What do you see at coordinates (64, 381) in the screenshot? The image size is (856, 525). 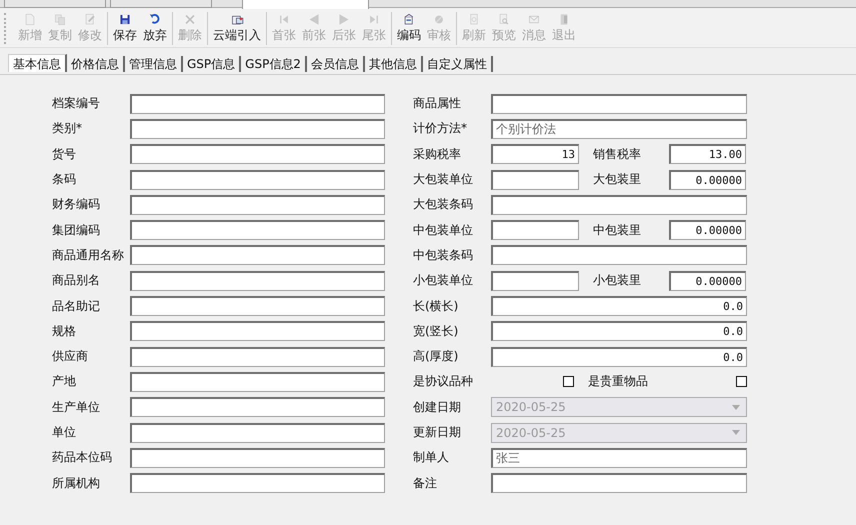 I see `field-label: 产地` at bounding box center [64, 381].